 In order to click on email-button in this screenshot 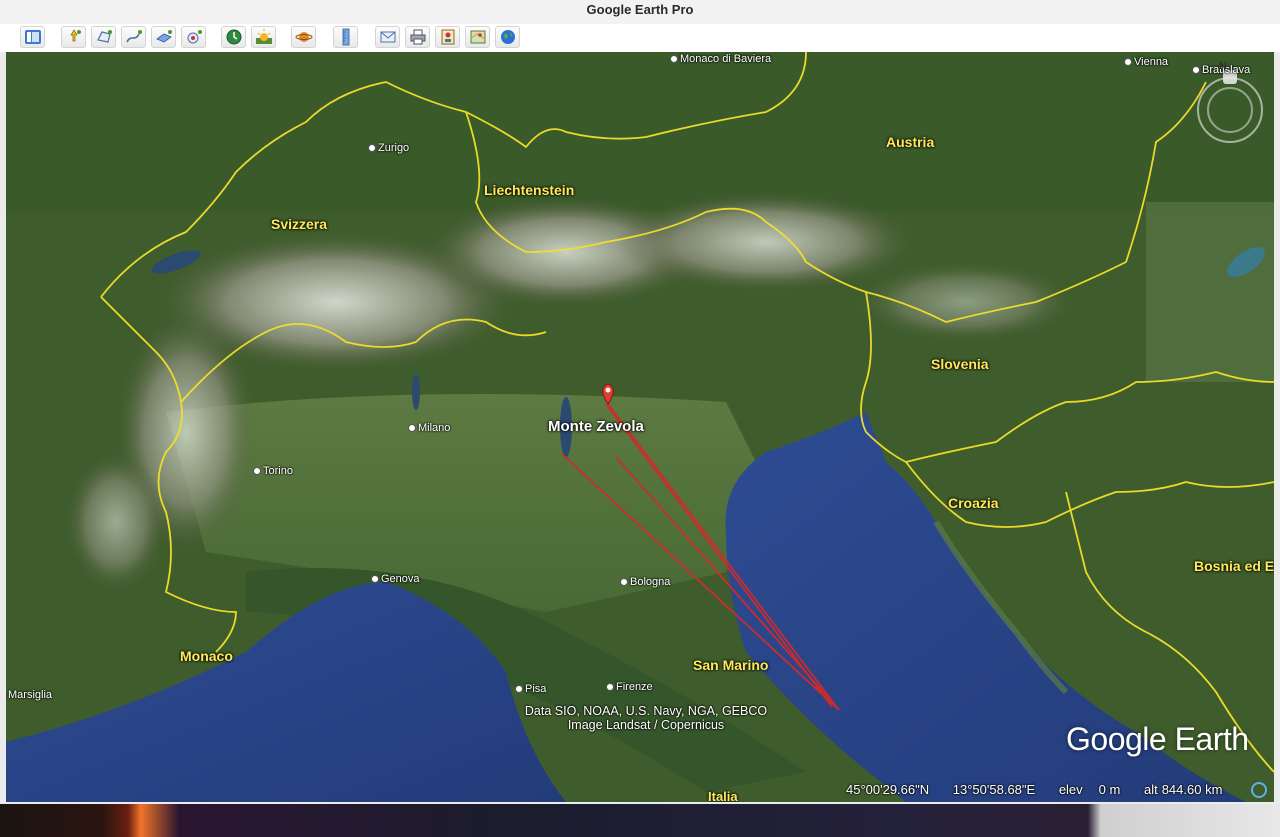, I will do `click(387, 37)`.